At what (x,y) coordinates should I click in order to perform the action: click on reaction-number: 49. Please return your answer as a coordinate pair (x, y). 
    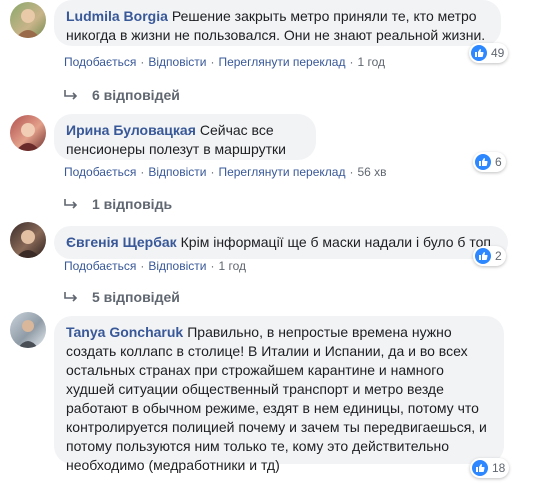
    Looking at the image, I should click on (498, 53).